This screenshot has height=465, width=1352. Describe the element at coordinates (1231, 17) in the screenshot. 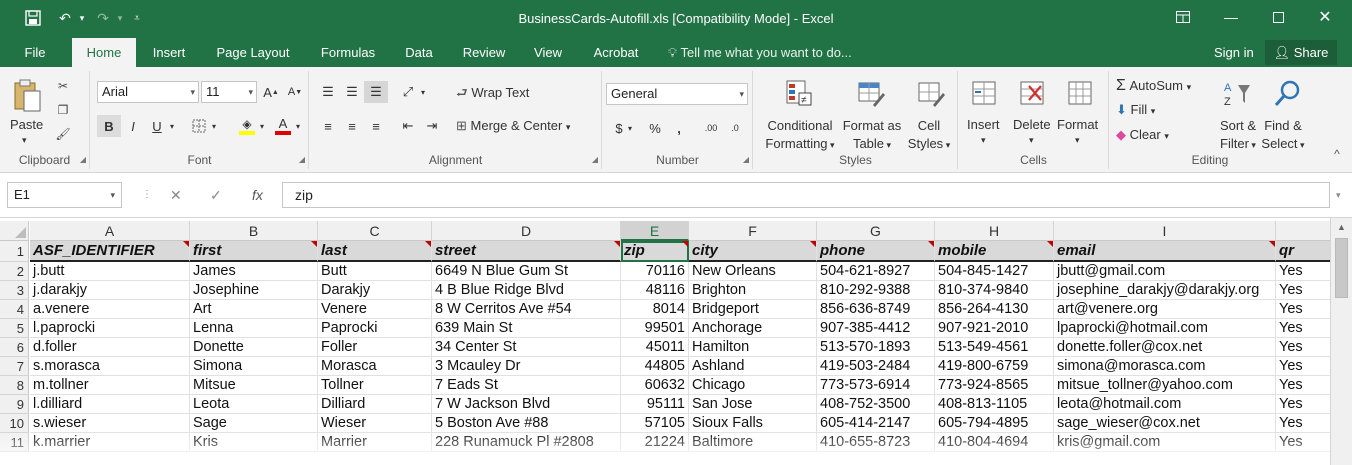

I see `minimize-icon: —` at that location.